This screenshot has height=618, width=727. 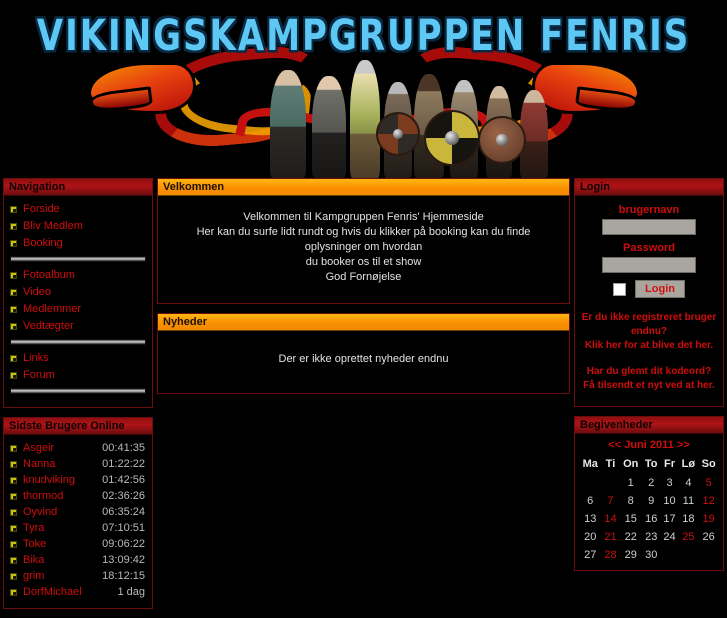 I want to click on table-row: Asgeir 00:41:35, so click(x=78, y=448).